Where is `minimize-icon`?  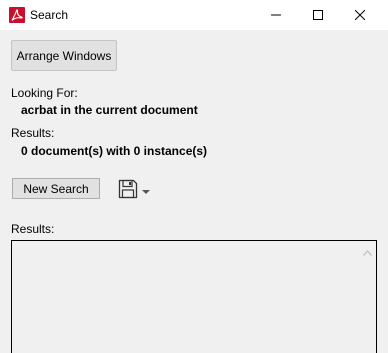
minimize-icon is located at coordinates (276, 15).